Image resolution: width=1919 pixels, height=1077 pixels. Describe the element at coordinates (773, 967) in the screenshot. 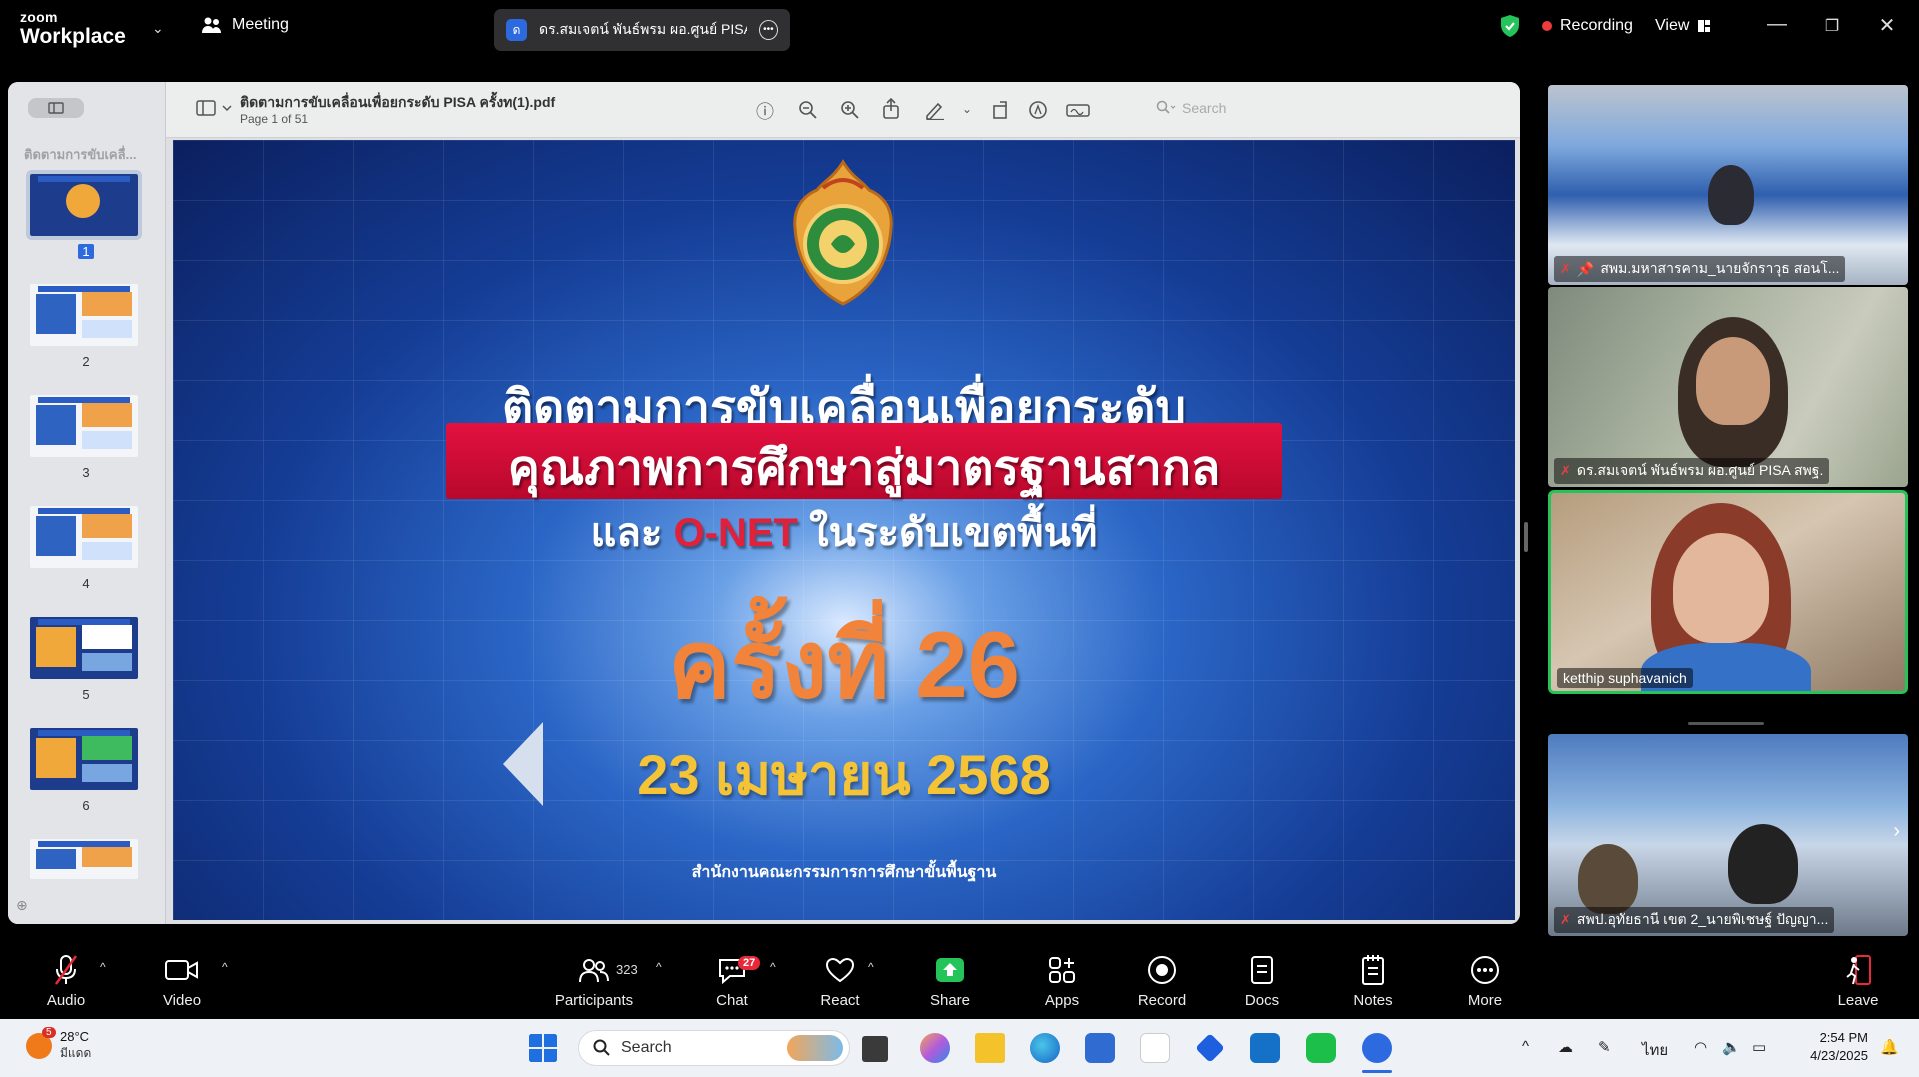

I see `chat-options-caret: ^` at that location.